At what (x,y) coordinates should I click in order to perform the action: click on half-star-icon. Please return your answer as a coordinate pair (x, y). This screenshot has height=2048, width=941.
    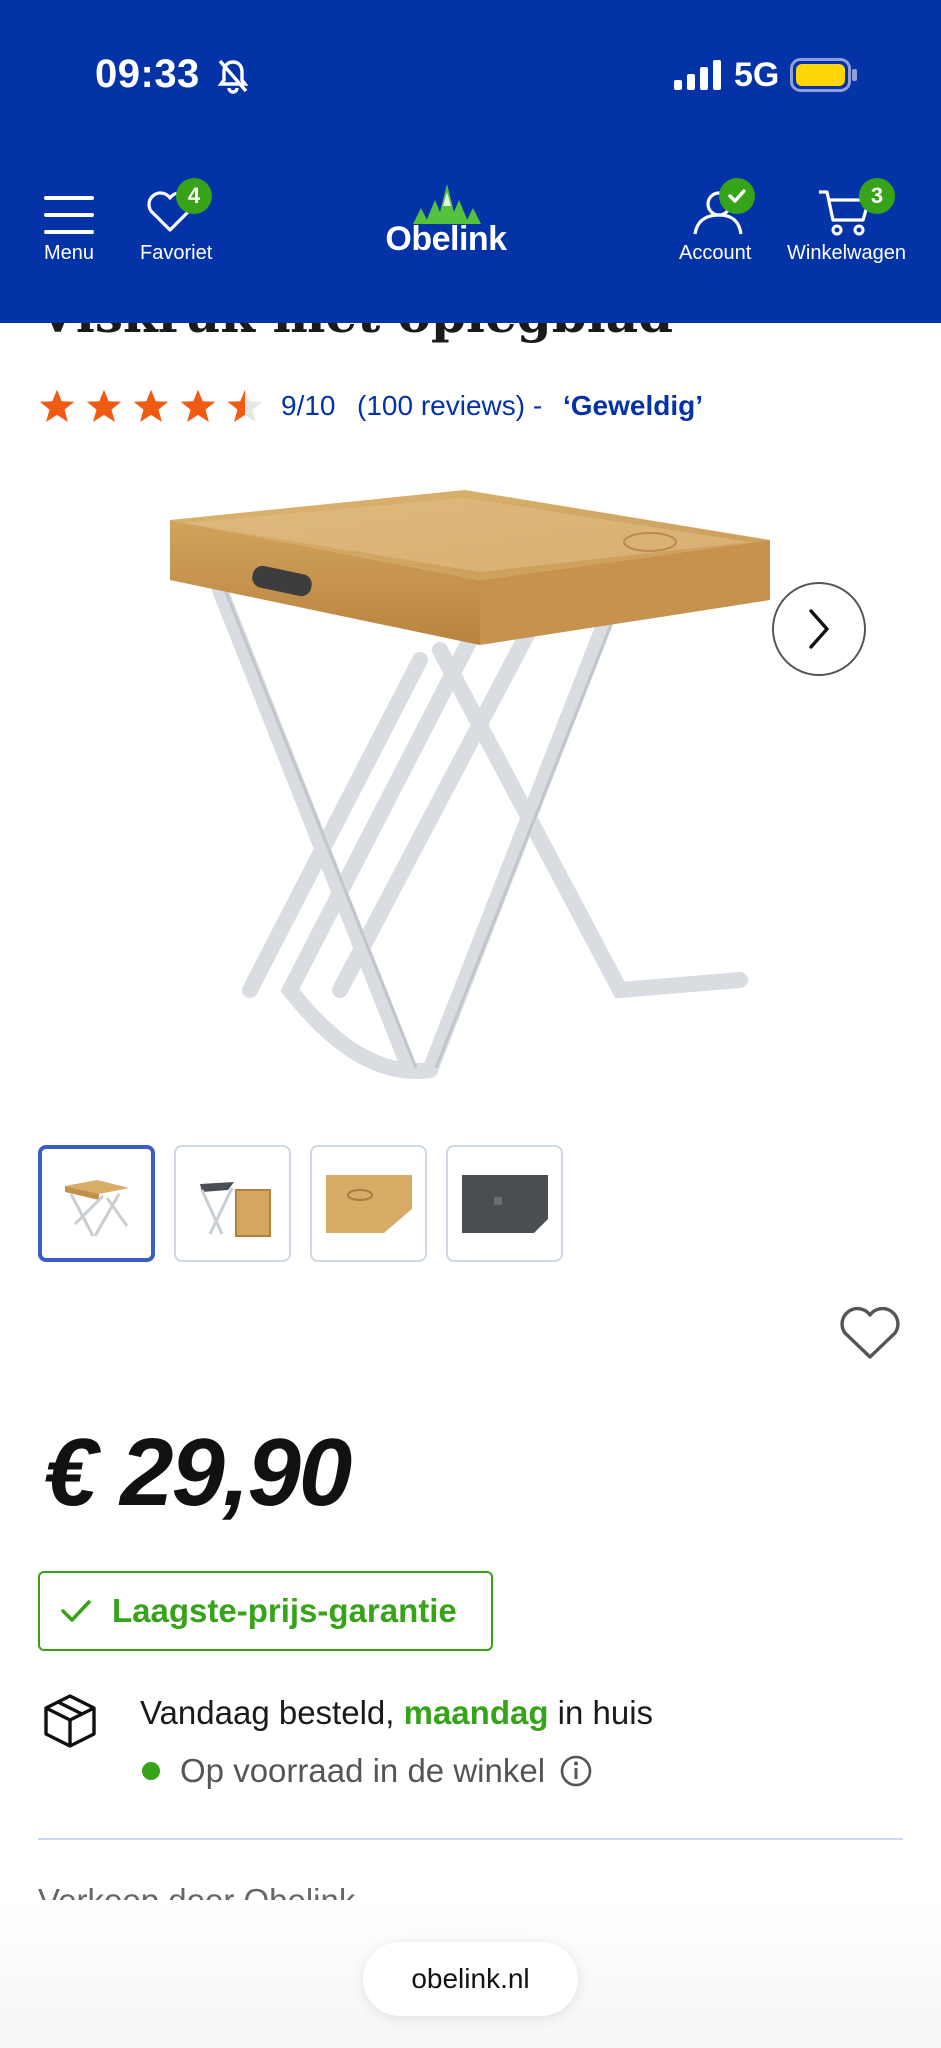
    Looking at the image, I should click on (245, 405).